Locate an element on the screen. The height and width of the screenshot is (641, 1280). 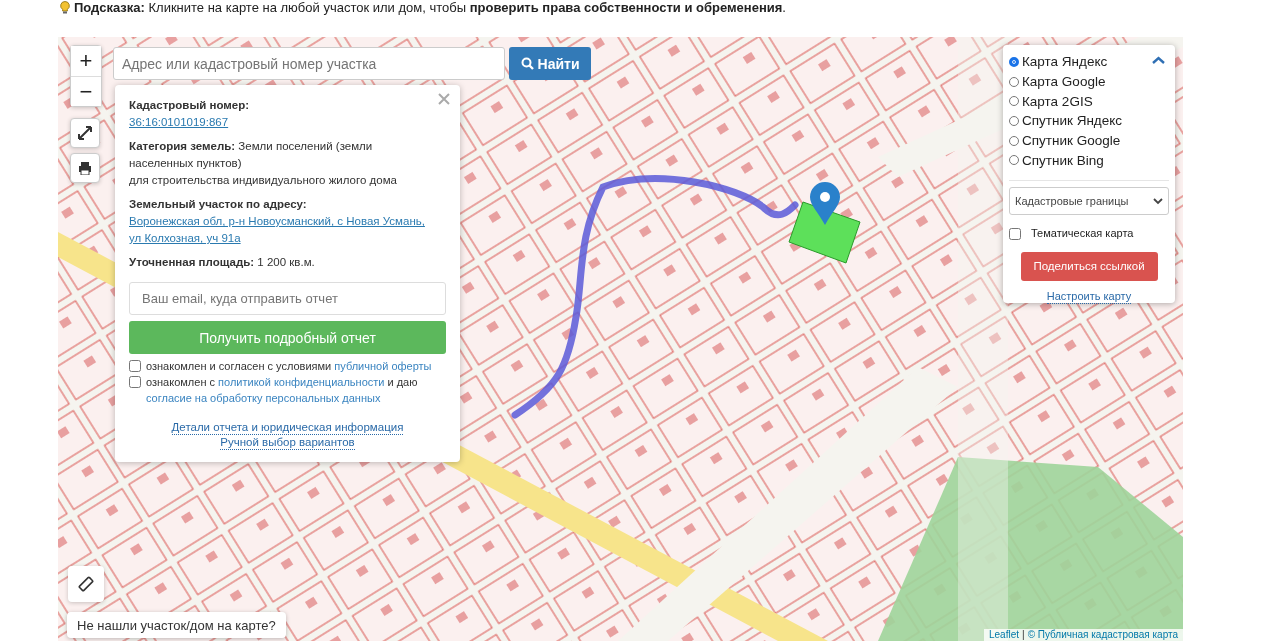
link: Детали отчета и юридическая информация is located at coordinates (287, 427).